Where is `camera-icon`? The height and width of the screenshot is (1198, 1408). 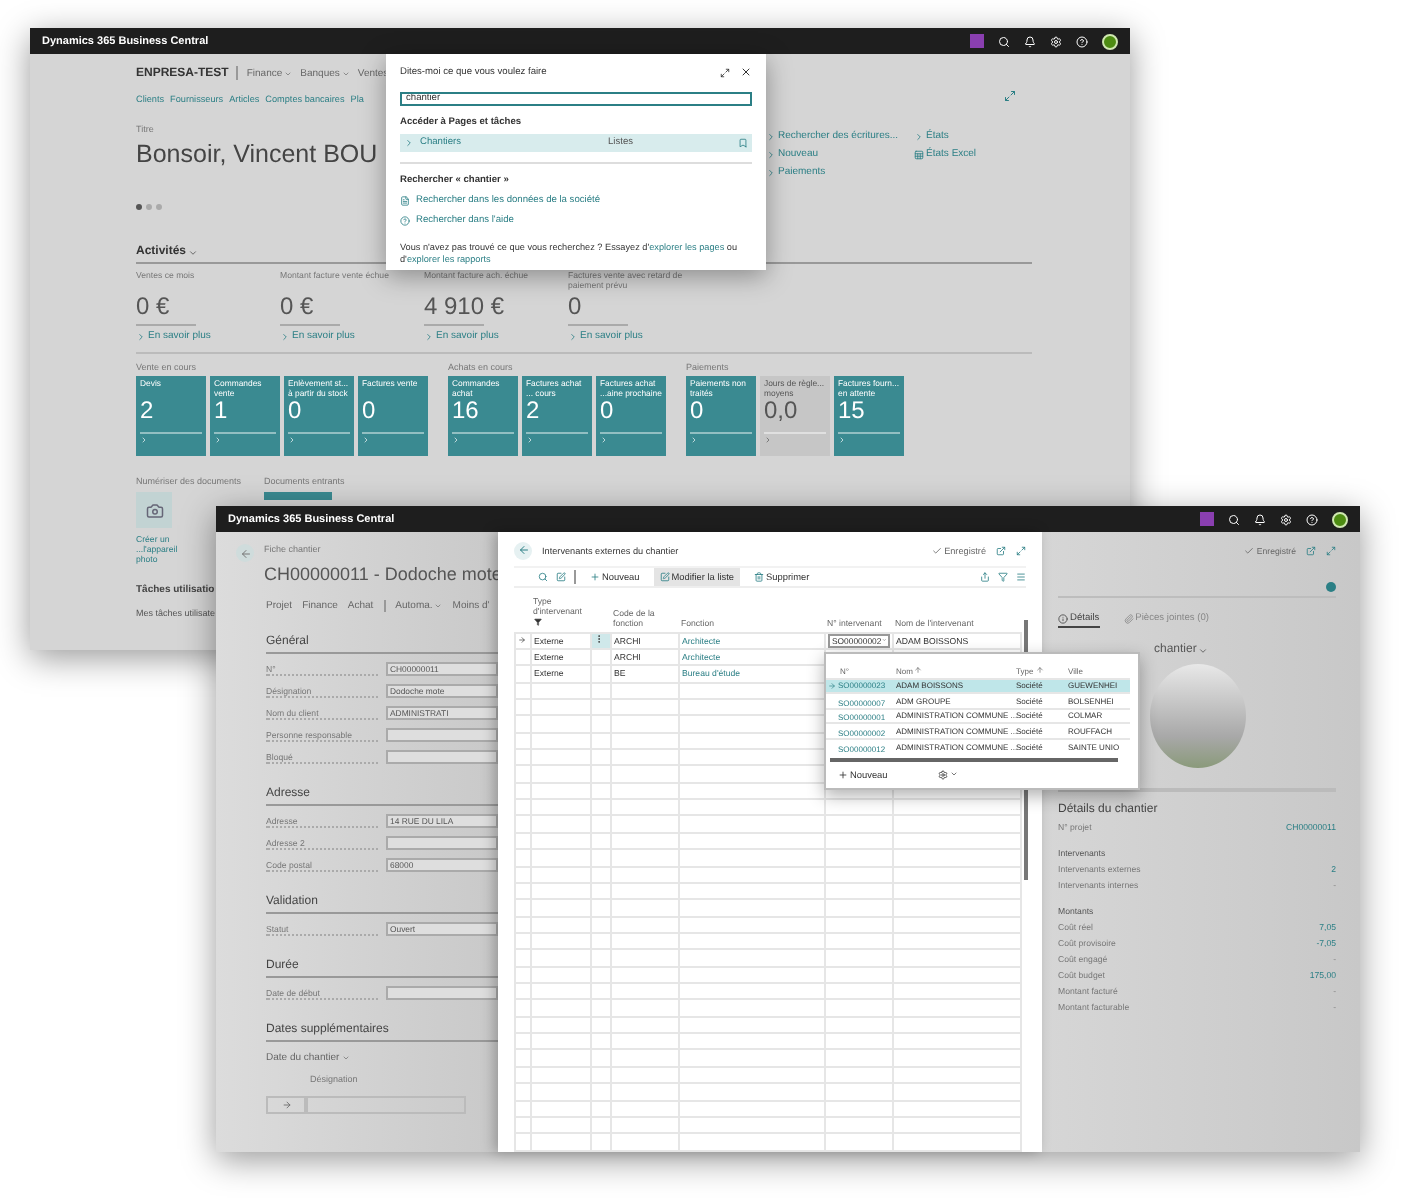 camera-icon is located at coordinates (154, 510).